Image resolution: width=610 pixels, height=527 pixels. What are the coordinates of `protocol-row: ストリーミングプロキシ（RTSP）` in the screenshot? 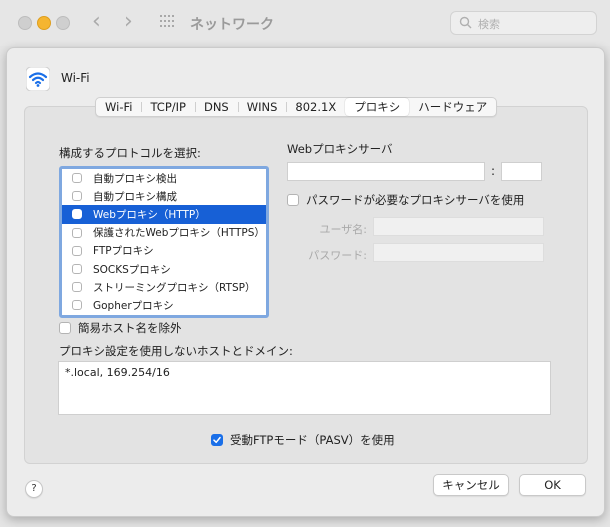 It's located at (164, 287).